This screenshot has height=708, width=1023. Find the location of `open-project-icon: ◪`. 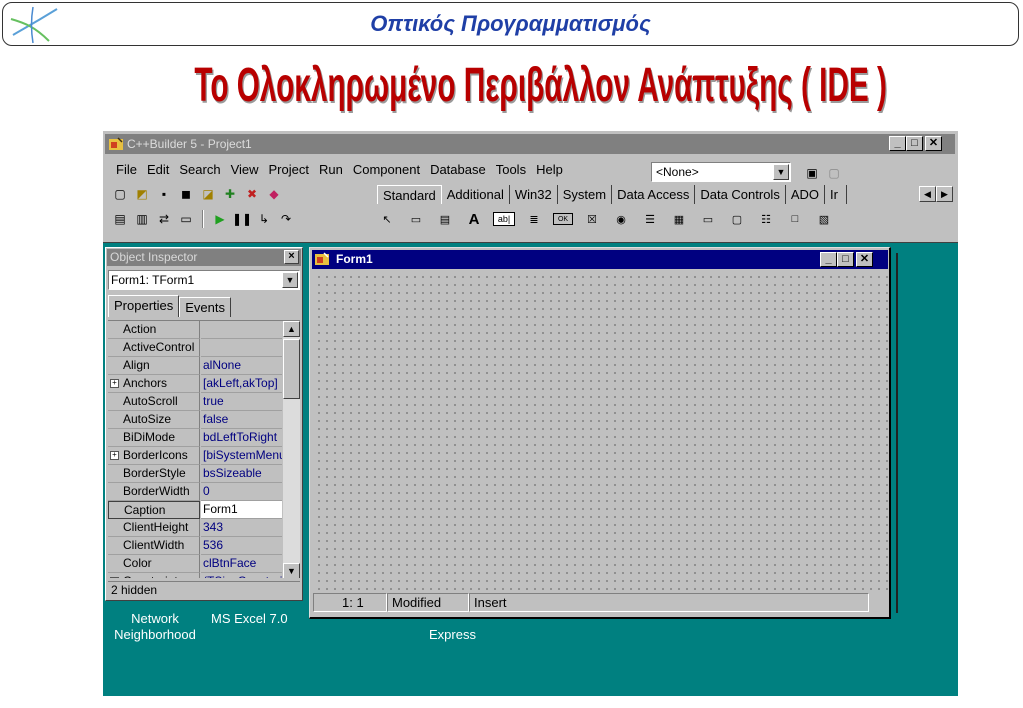

open-project-icon: ◪ is located at coordinates (208, 194).